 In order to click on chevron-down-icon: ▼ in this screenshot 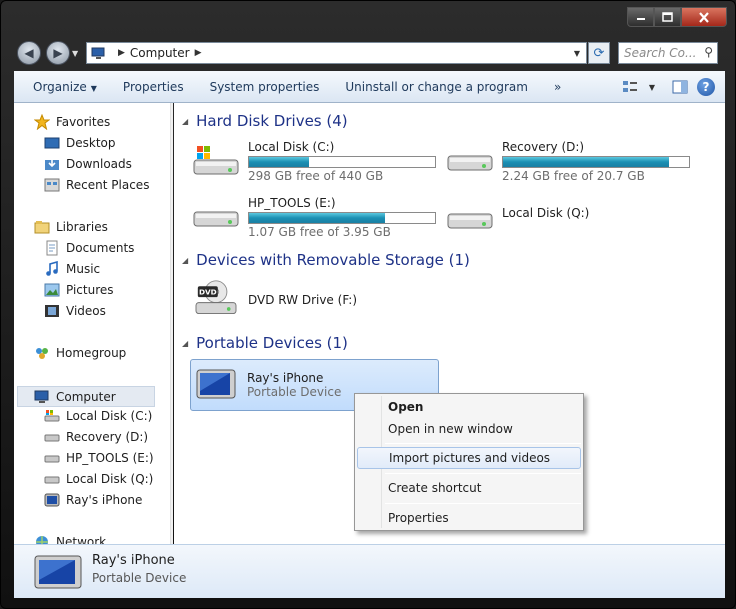, I will do `click(93, 88)`.